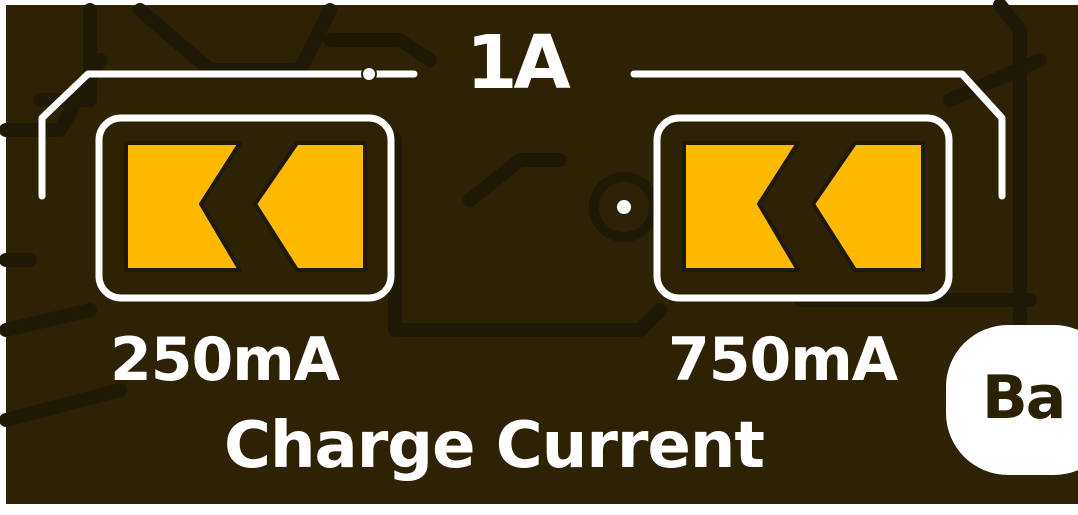 The height and width of the screenshot is (515, 1078). What do you see at coordinates (225, 360) in the screenshot?
I see `left-current-label: 250mA` at bounding box center [225, 360].